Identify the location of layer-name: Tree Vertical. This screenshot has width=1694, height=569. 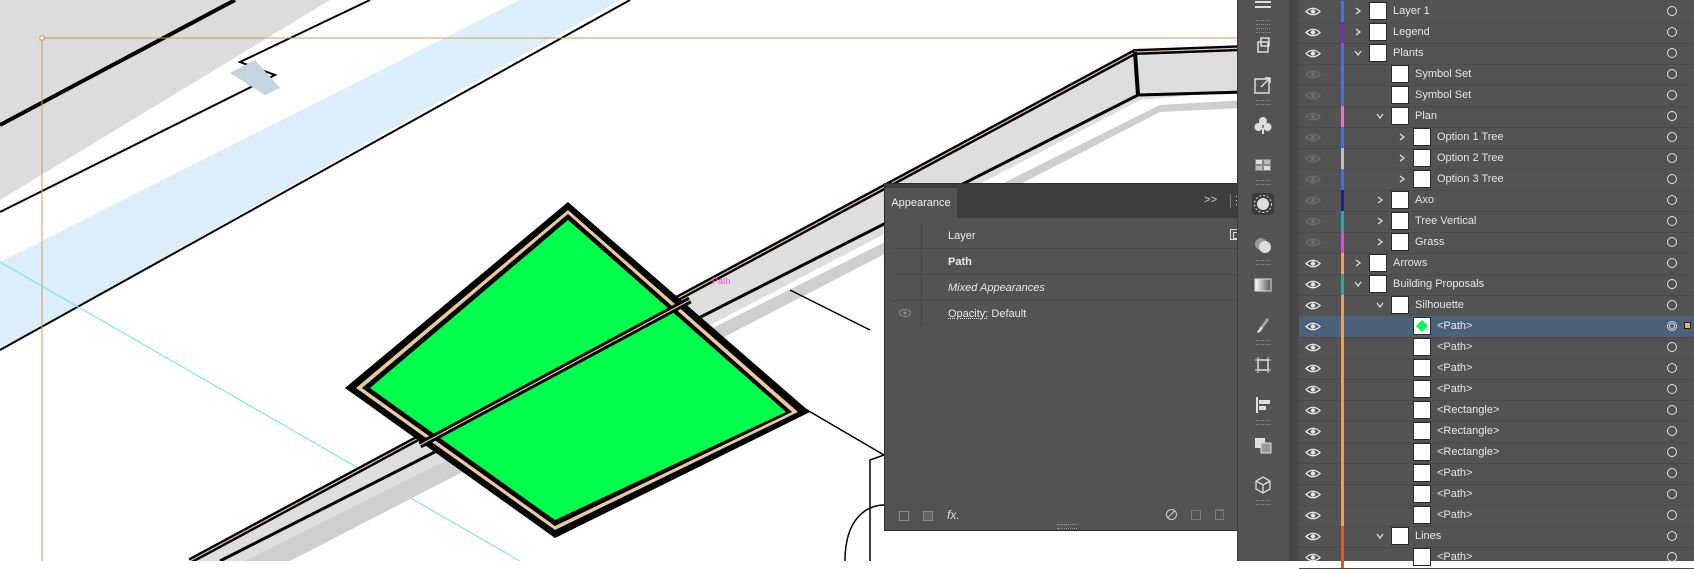
(1445, 221).